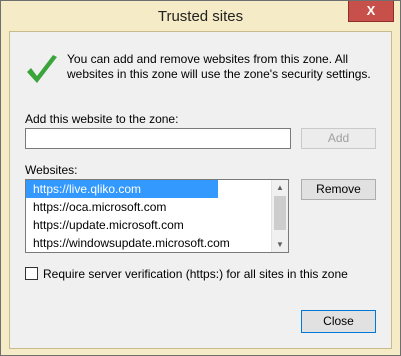 The image size is (401, 356). Describe the element at coordinates (157, 207) in the screenshot. I see `list-item: https://oca.microsoft.com` at that location.